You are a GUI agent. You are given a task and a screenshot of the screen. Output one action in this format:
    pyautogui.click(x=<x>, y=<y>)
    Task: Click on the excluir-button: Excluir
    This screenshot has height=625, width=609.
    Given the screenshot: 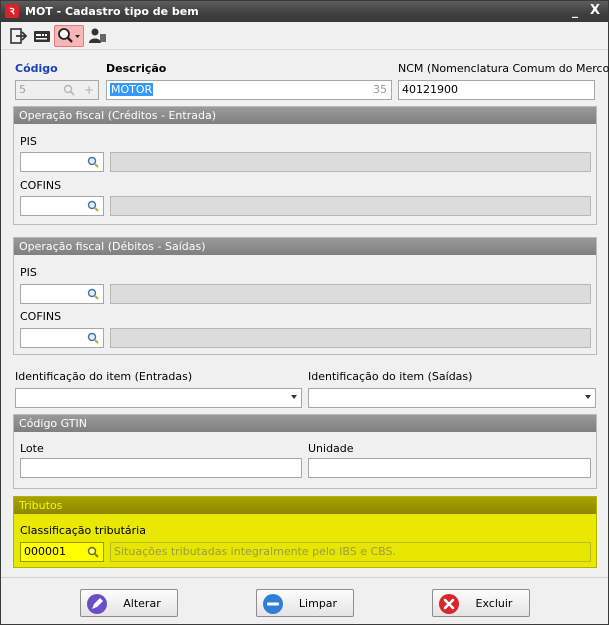 What is the action you would take?
    pyautogui.click(x=481, y=603)
    